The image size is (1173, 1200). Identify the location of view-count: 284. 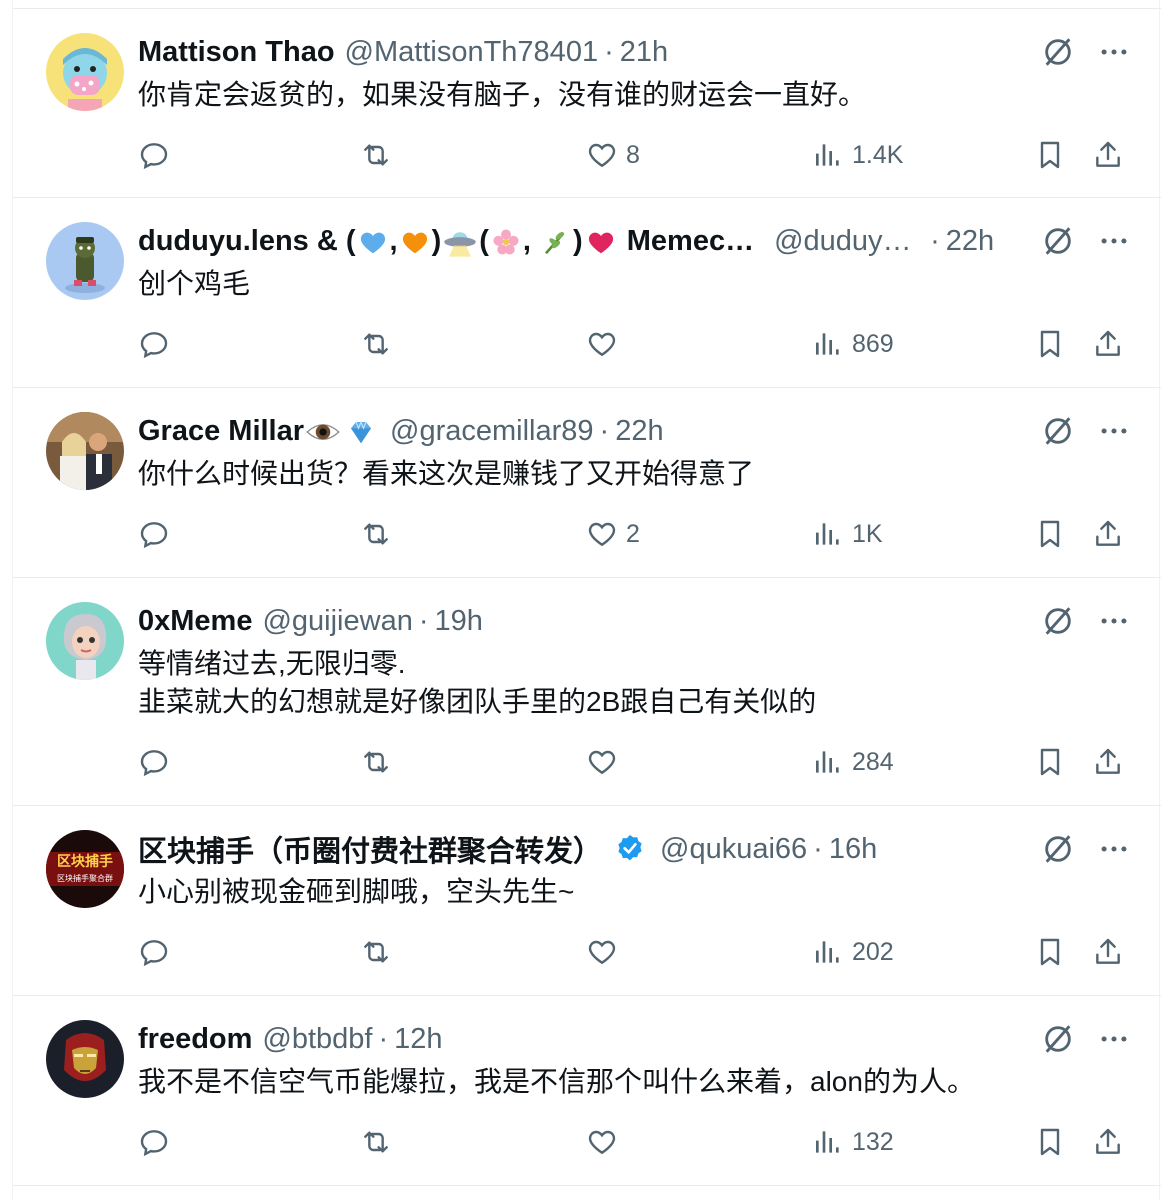
(873, 761).